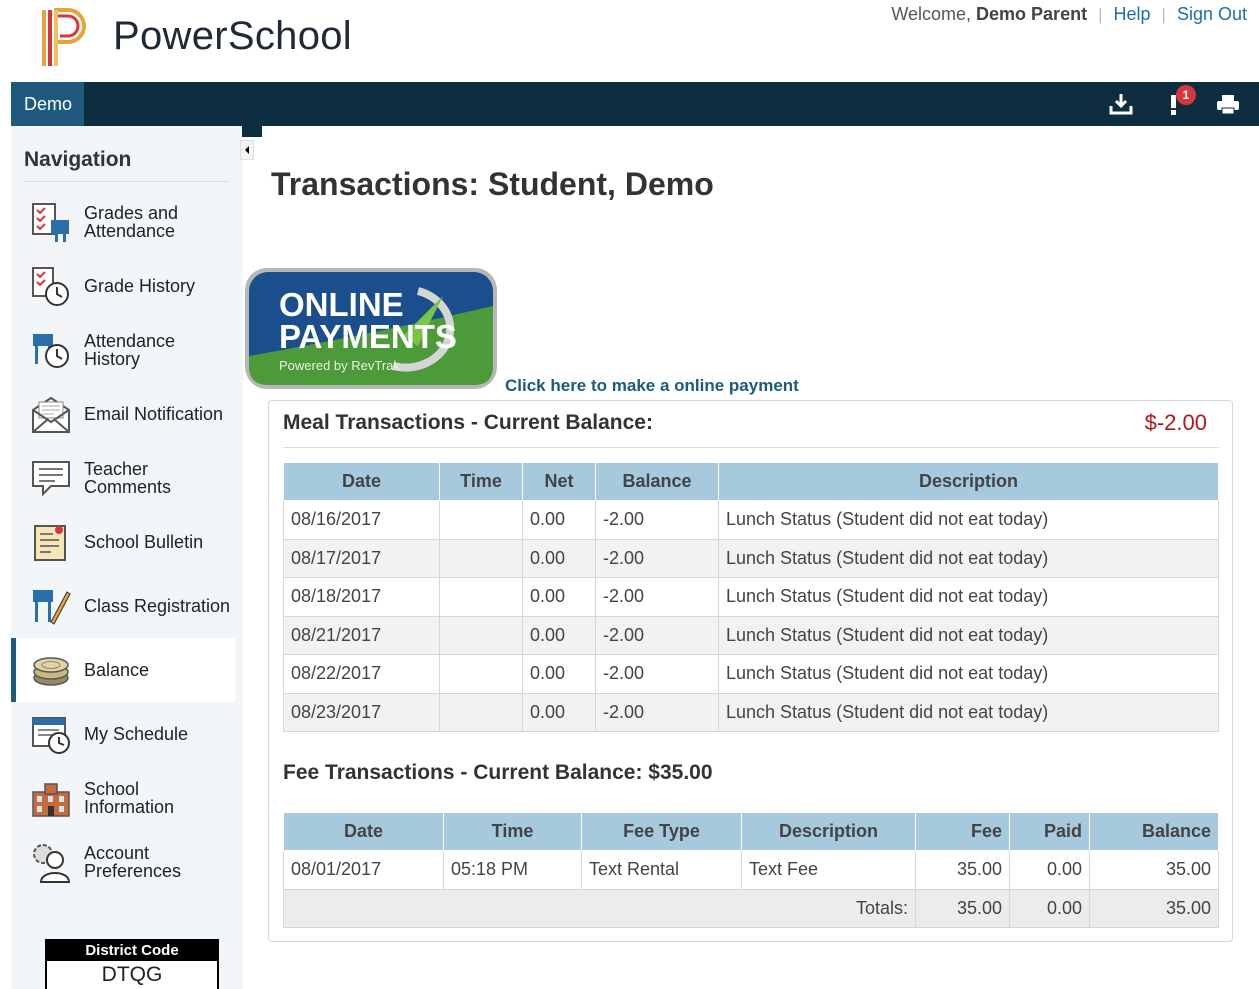  What do you see at coordinates (123, 286) in the screenshot?
I see `sidebar-item-grade-history: Grade History` at bounding box center [123, 286].